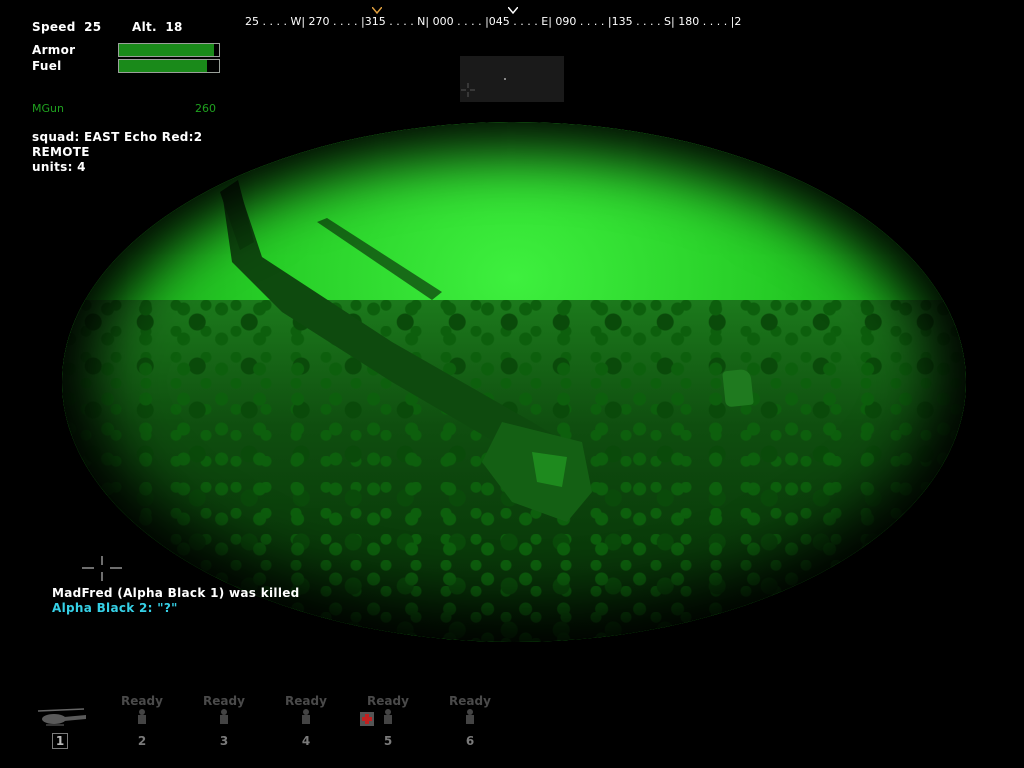  Describe the element at coordinates (117, 137) in the screenshot. I see `squad-name: squad: EAST Echo Red:2` at that location.